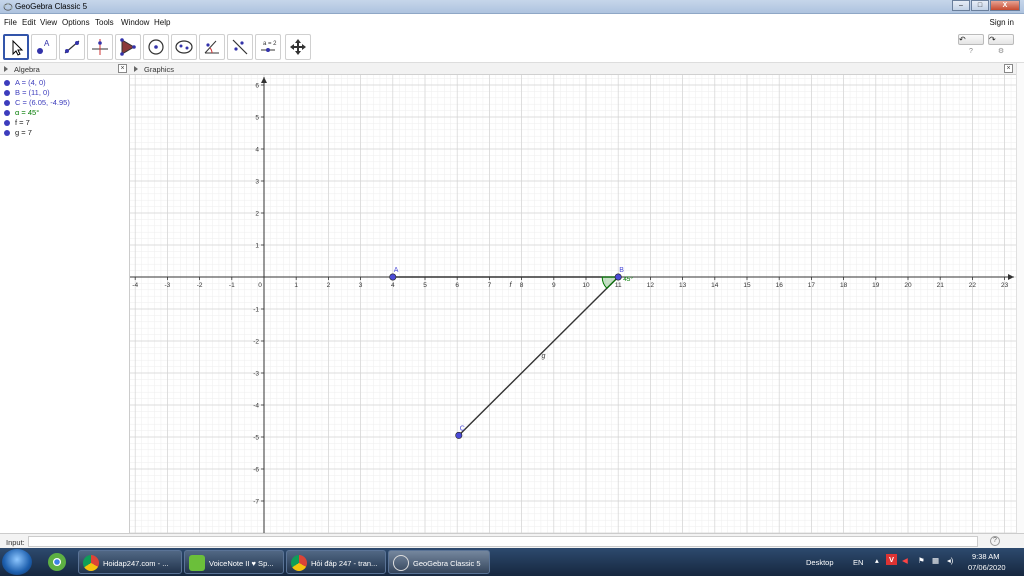 This screenshot has height=576, width=1024. What do you see at coordinates (393, 277) in the screenshot?
I see `point-A` at bounding box center [393, 277].